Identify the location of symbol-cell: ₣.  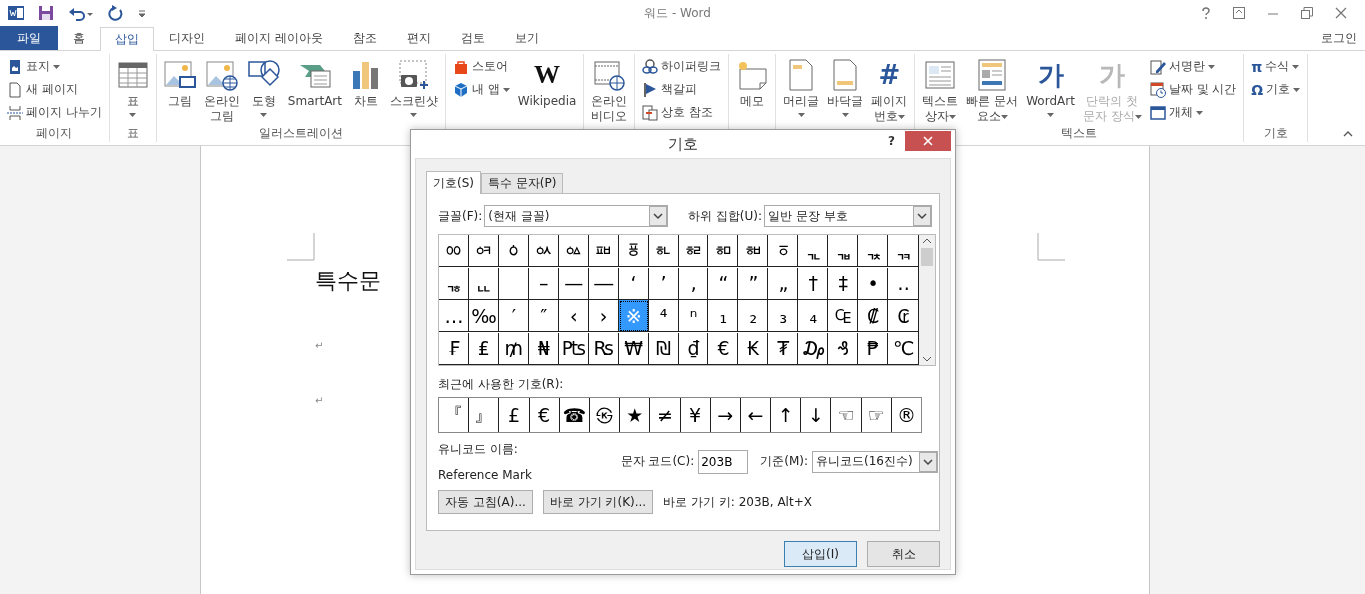
(454, 348).